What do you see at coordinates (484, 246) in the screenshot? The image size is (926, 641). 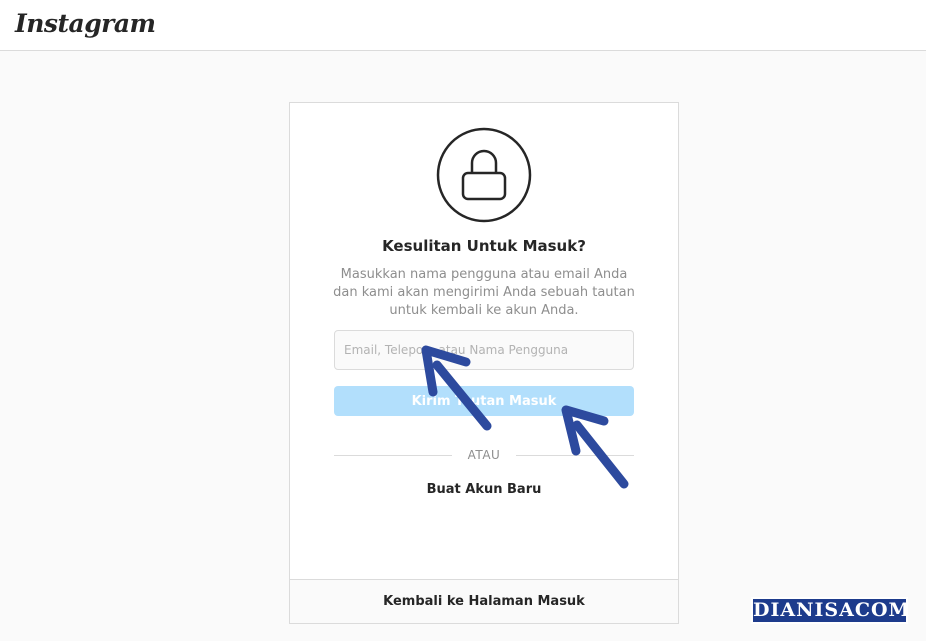 I see `card-title: Kesulitan Untuk Masuk?` at bounding box center [484, 246].